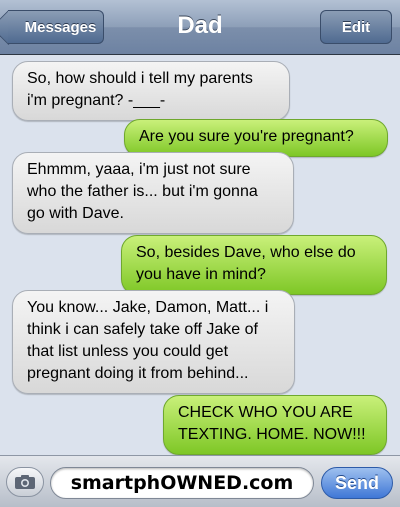 The width and height of the screenshot is (400, 507). What do you see at coordinates (275, 425) in the screenshot?
I see `message-bubble-sent: CHECK WHO YOU ARE TEXTING. HOME. NOW!!!` at bounding box center [275, 425].